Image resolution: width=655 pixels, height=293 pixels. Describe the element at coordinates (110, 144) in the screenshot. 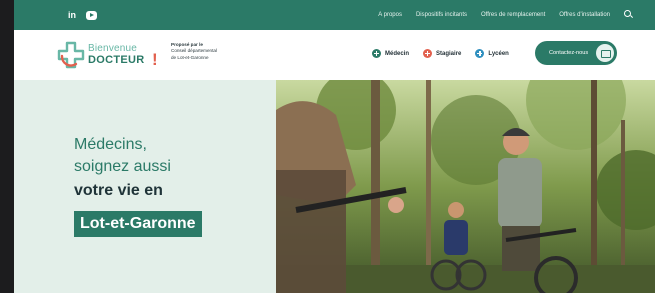

I see `hero-line1: Médecins,` at that location.